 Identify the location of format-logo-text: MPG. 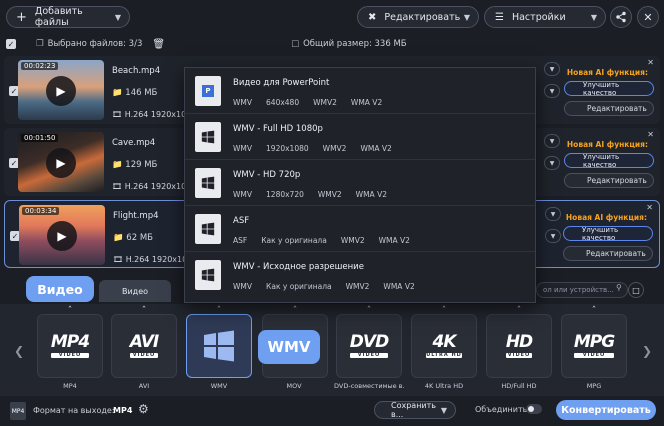
(594, 342).